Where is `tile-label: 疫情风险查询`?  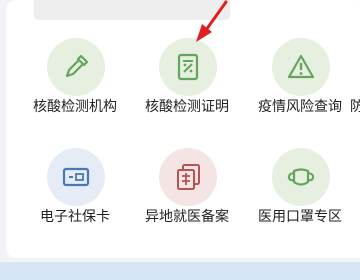
tile-label: 疫情风险查询 is located at coordinates (300, 107).